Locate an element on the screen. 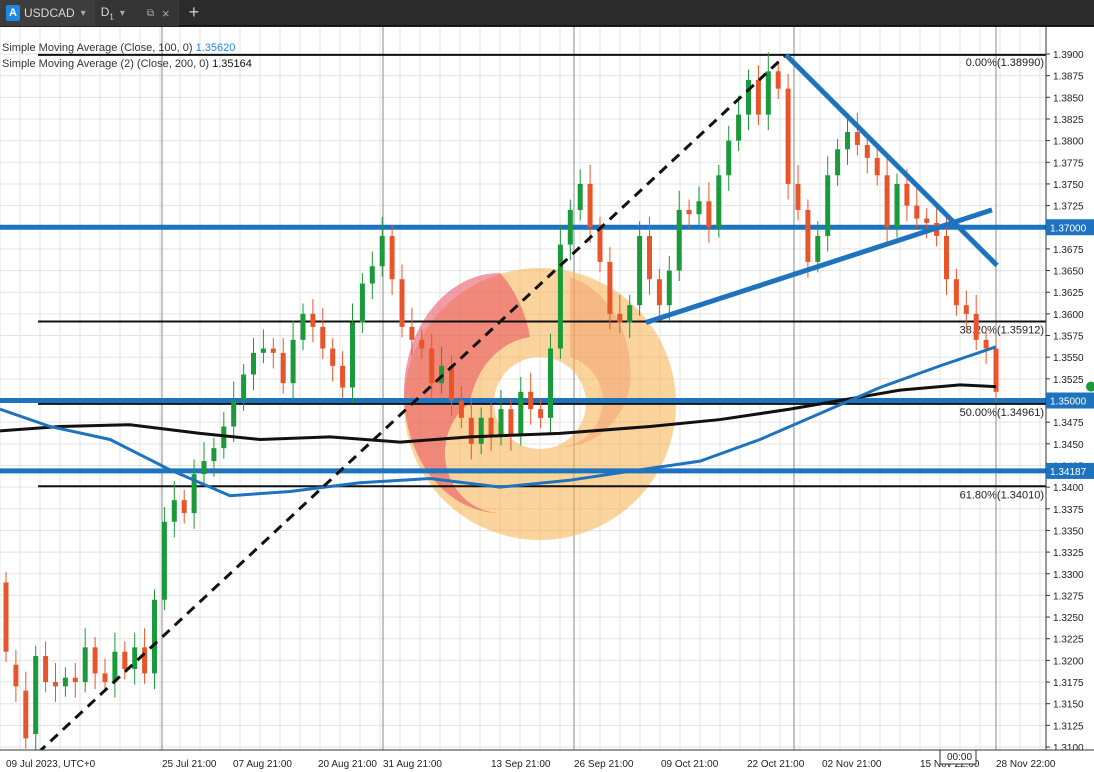 The image size is (1094, 772). price-tick-label: 1.3150 is located at coordinates (1068, 705).